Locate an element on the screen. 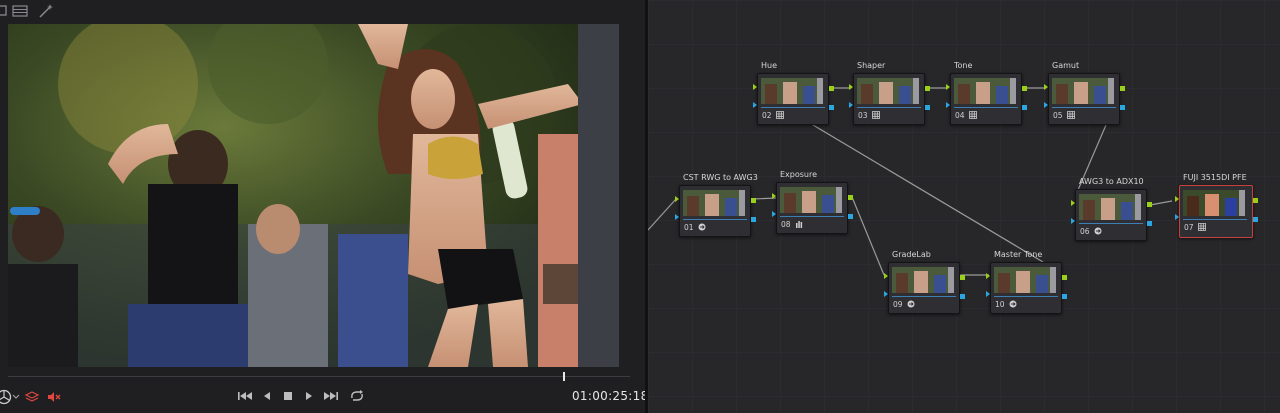  node-fuji-3515di-pfe: FUJI 3515DI PFE 07 is located at coordinates (1216, 205).